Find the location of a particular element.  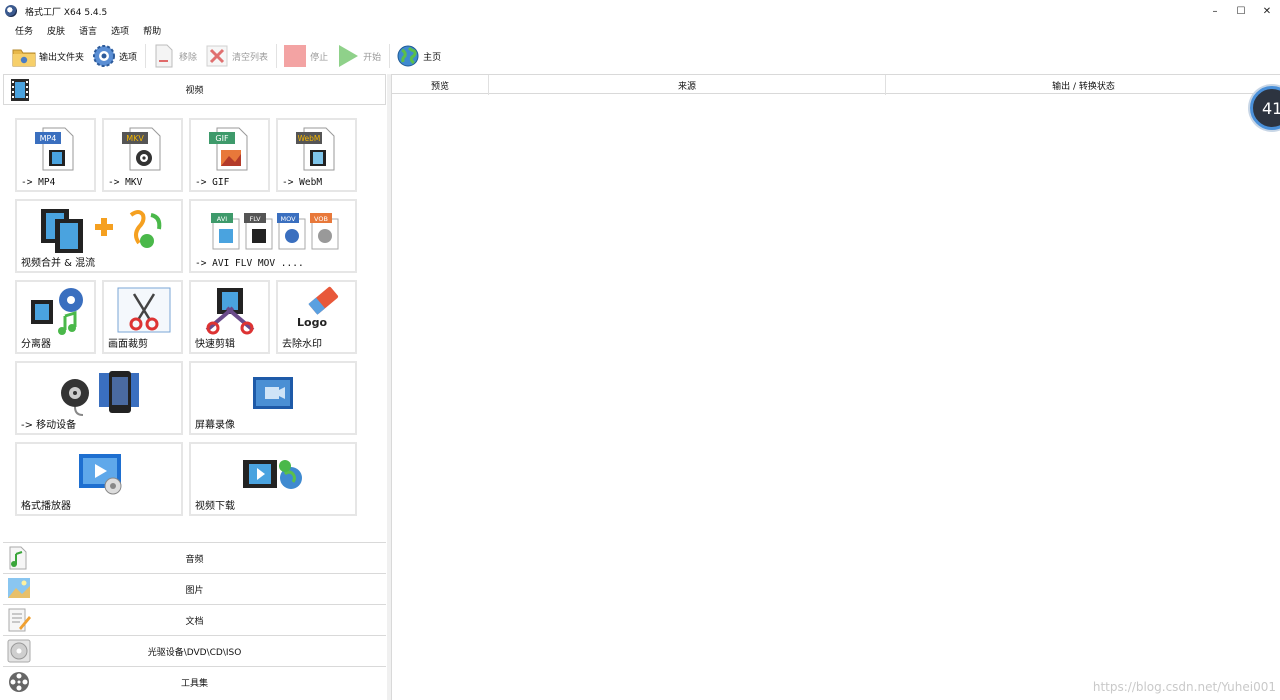

category-video-label: 视频 is located at coordinates (194, 91).